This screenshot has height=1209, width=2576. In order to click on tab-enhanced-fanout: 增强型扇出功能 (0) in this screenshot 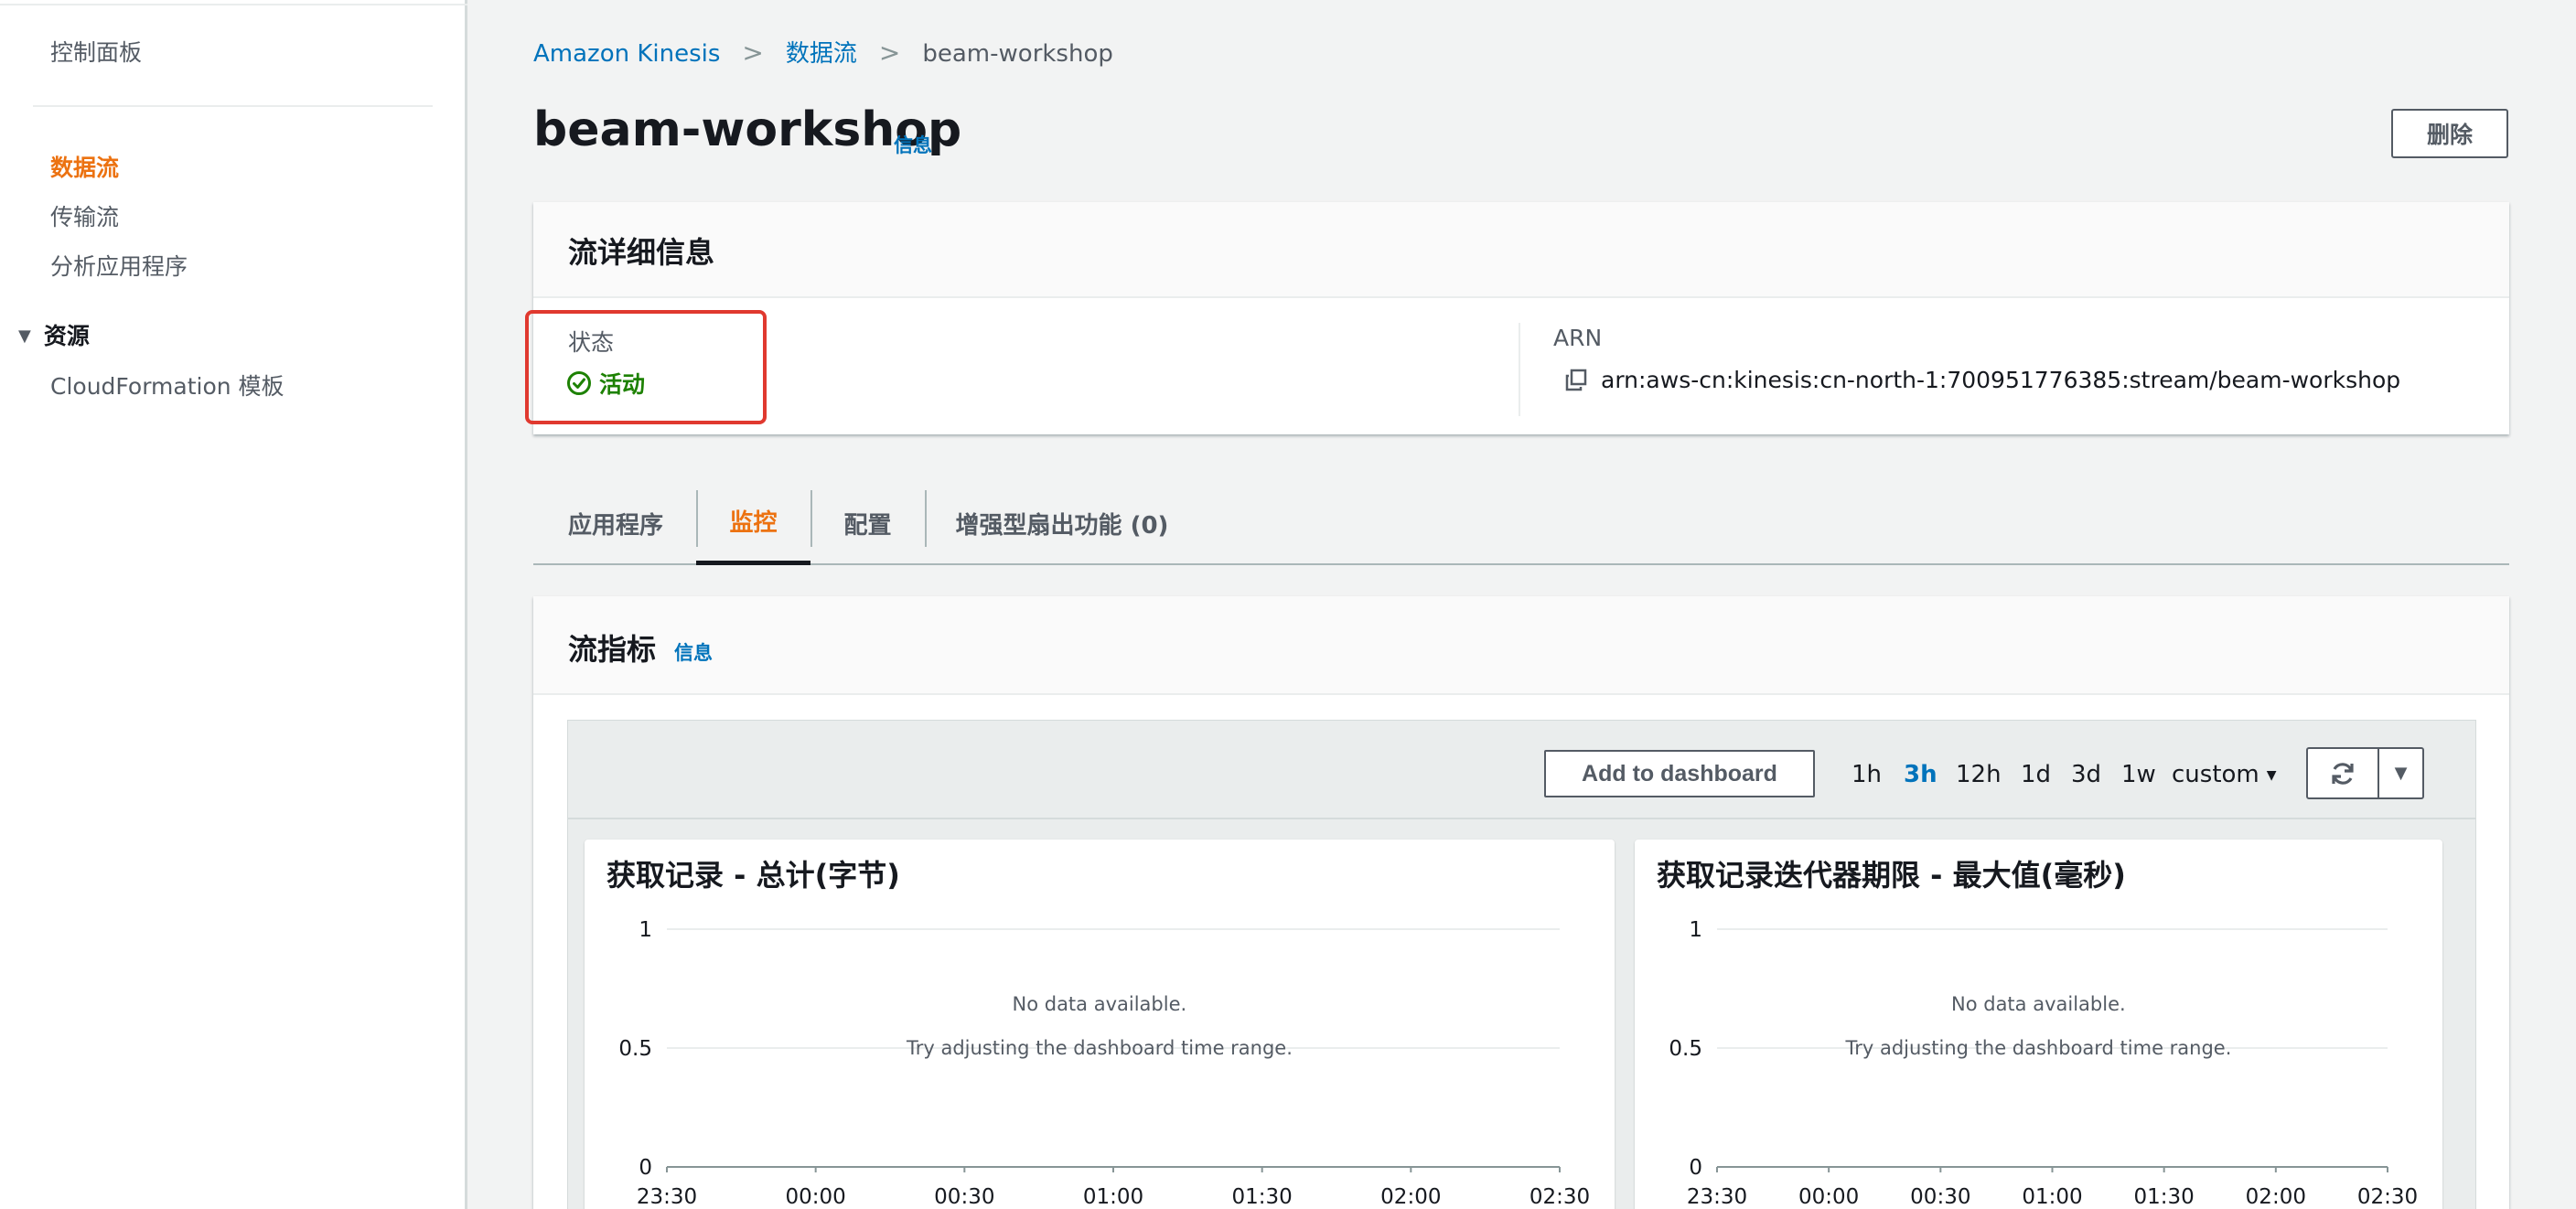, I will do `click(1062, 523)`.